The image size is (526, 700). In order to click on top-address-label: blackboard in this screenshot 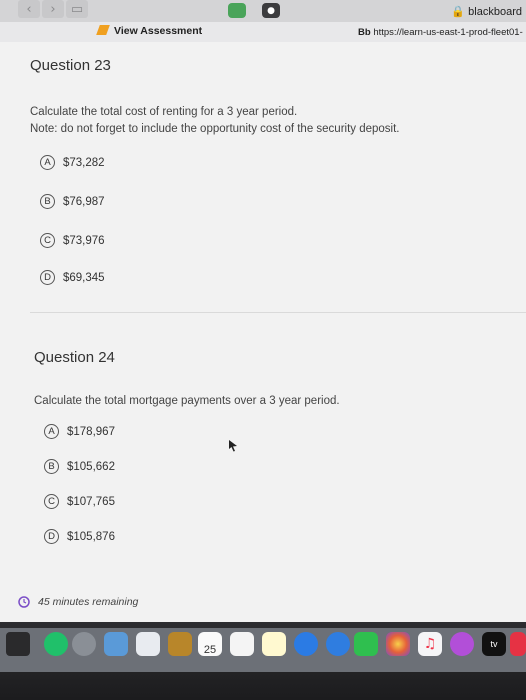, I will do `click(495, 12)`.